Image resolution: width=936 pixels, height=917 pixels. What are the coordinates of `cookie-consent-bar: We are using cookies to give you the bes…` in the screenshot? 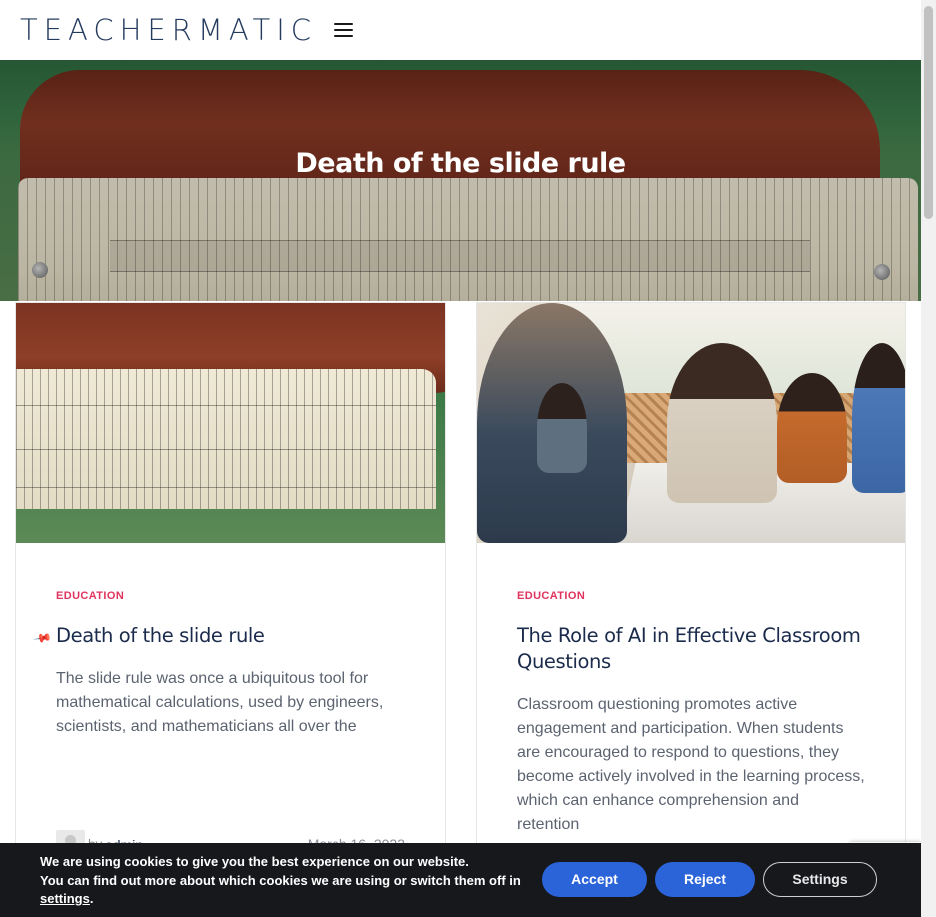 It's located at (460, 880).